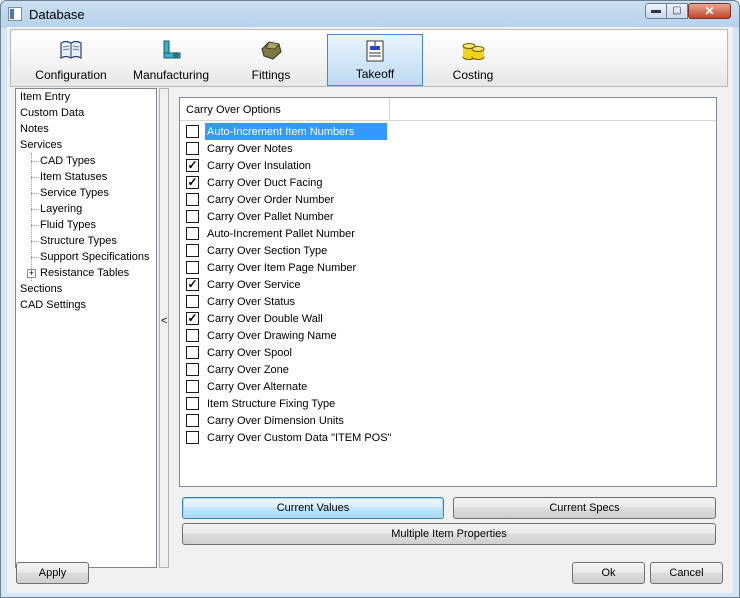 Image resolution: width=740 pixels, height=598 pixels. I want to click on option-label: Carry Over Dimension Units, so click(275, 421).